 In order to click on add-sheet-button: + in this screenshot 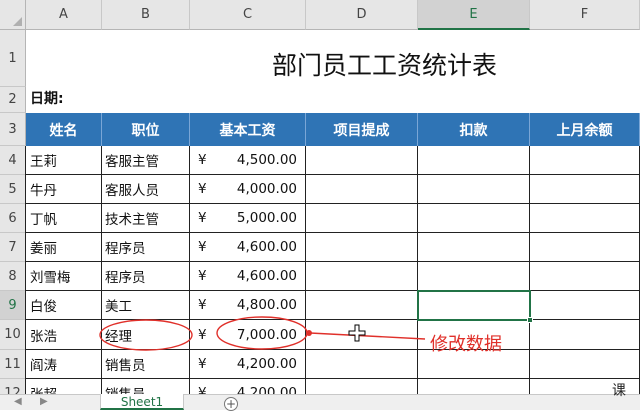, I will do `click(231, 404)`.